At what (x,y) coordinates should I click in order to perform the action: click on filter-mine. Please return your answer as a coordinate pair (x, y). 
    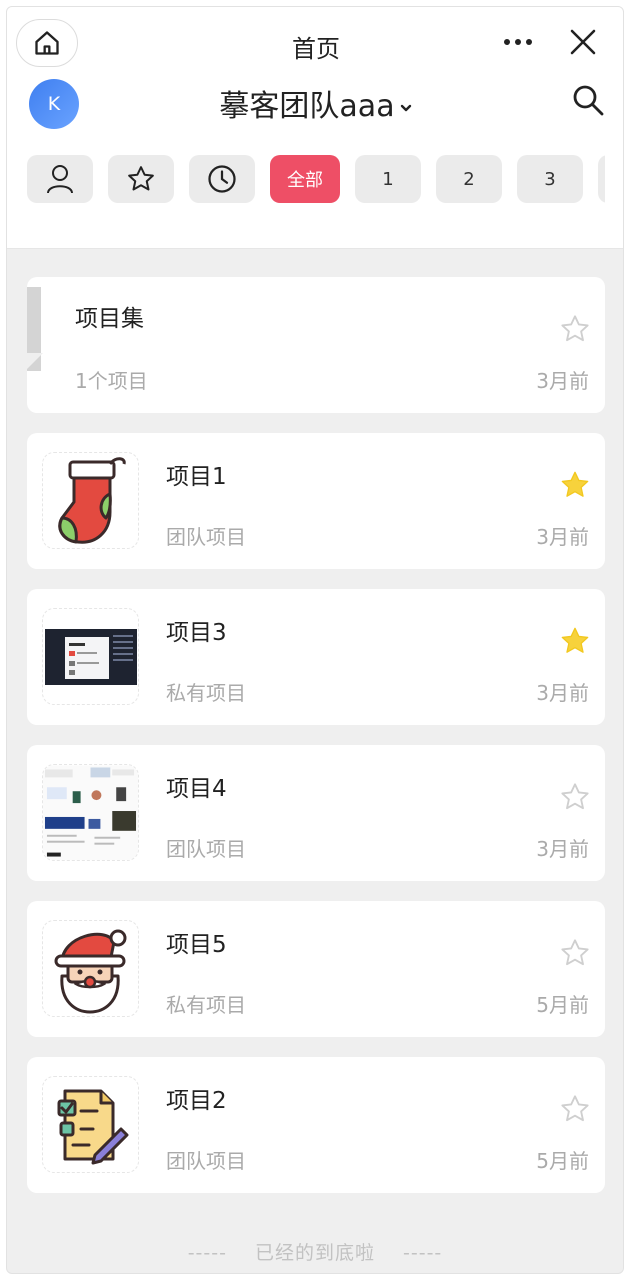
    Looking at the image, I should click on (60, 179).